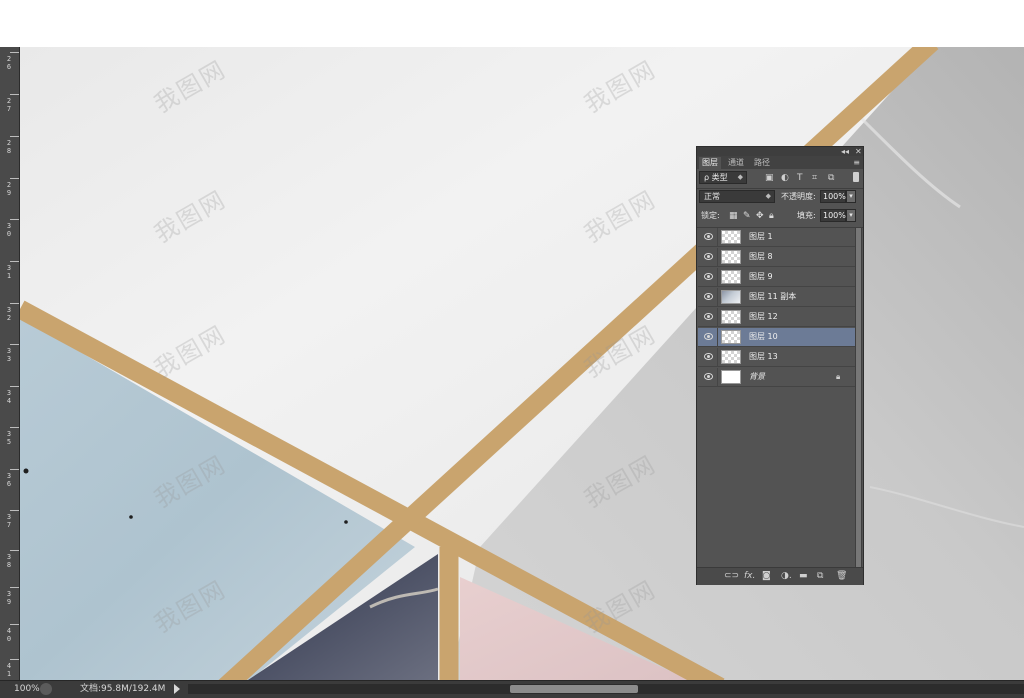 The height and width of the screenshot is (698, 1024). Describe the element at coordinates (761, 236) in the screenshot. I see `layer-name: 图层 1` at that location.